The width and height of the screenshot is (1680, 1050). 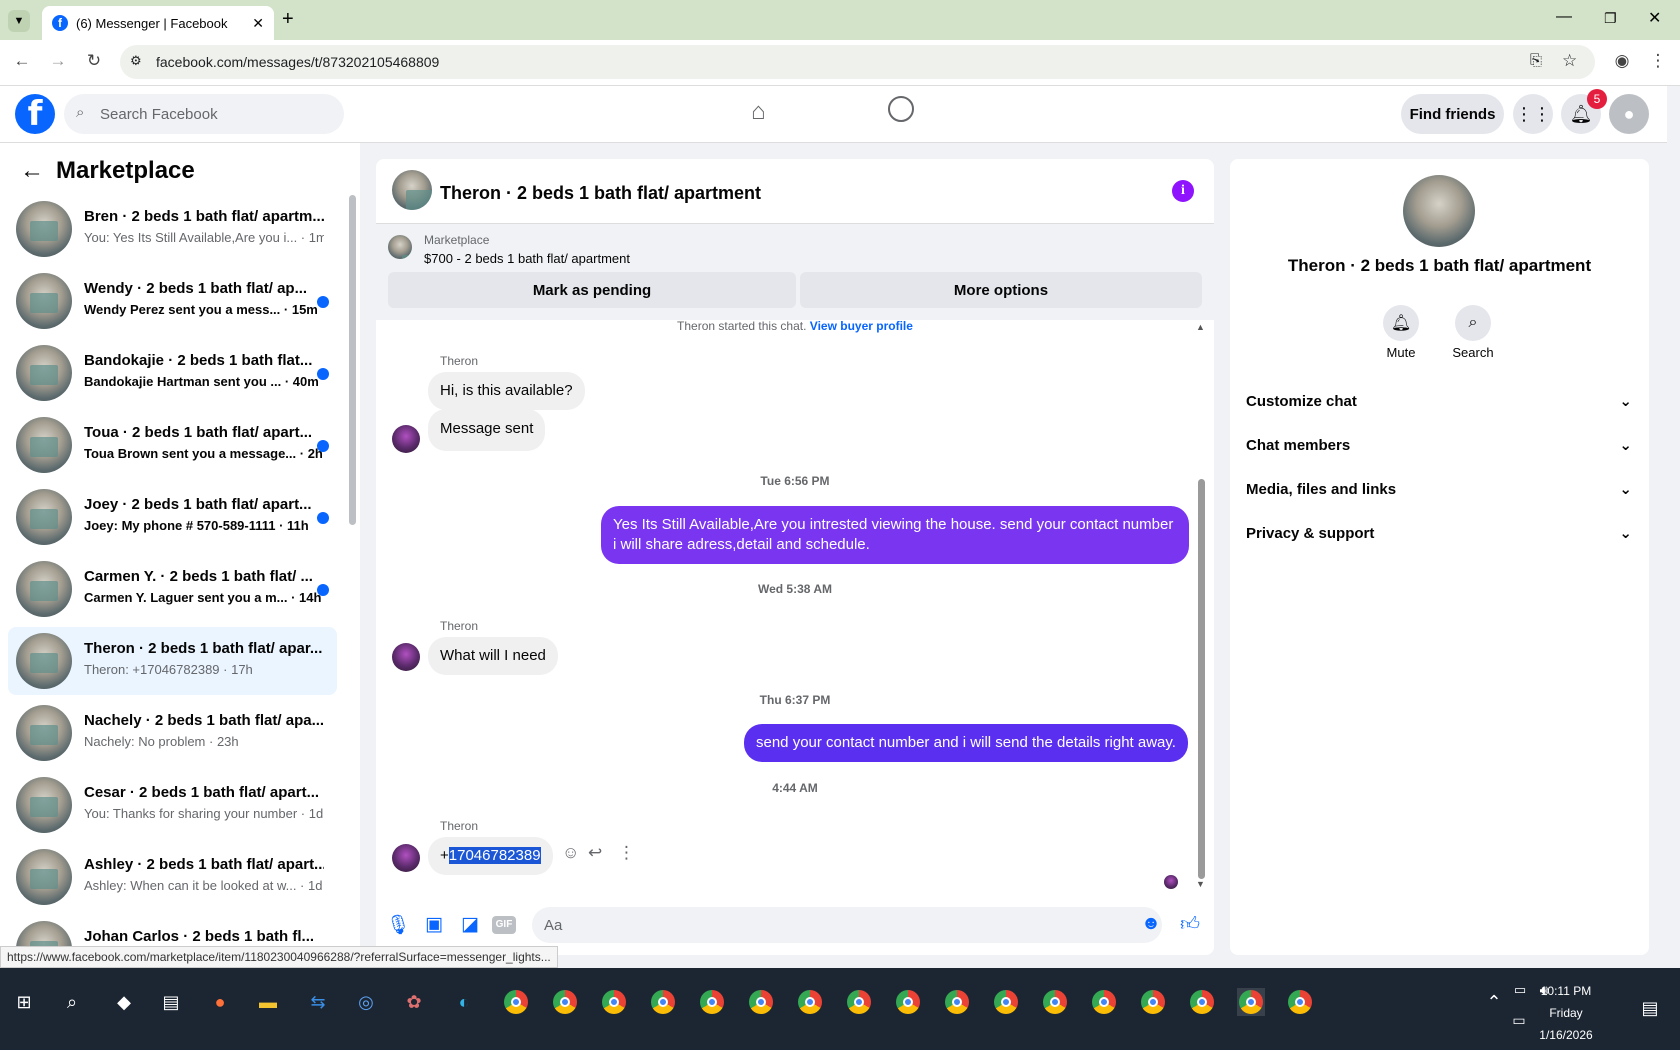 What do you see at coordinates (1200, 884) in the screenshot?
I see `scroll-down-icon: ▼` at bounding box center [1200, 884].